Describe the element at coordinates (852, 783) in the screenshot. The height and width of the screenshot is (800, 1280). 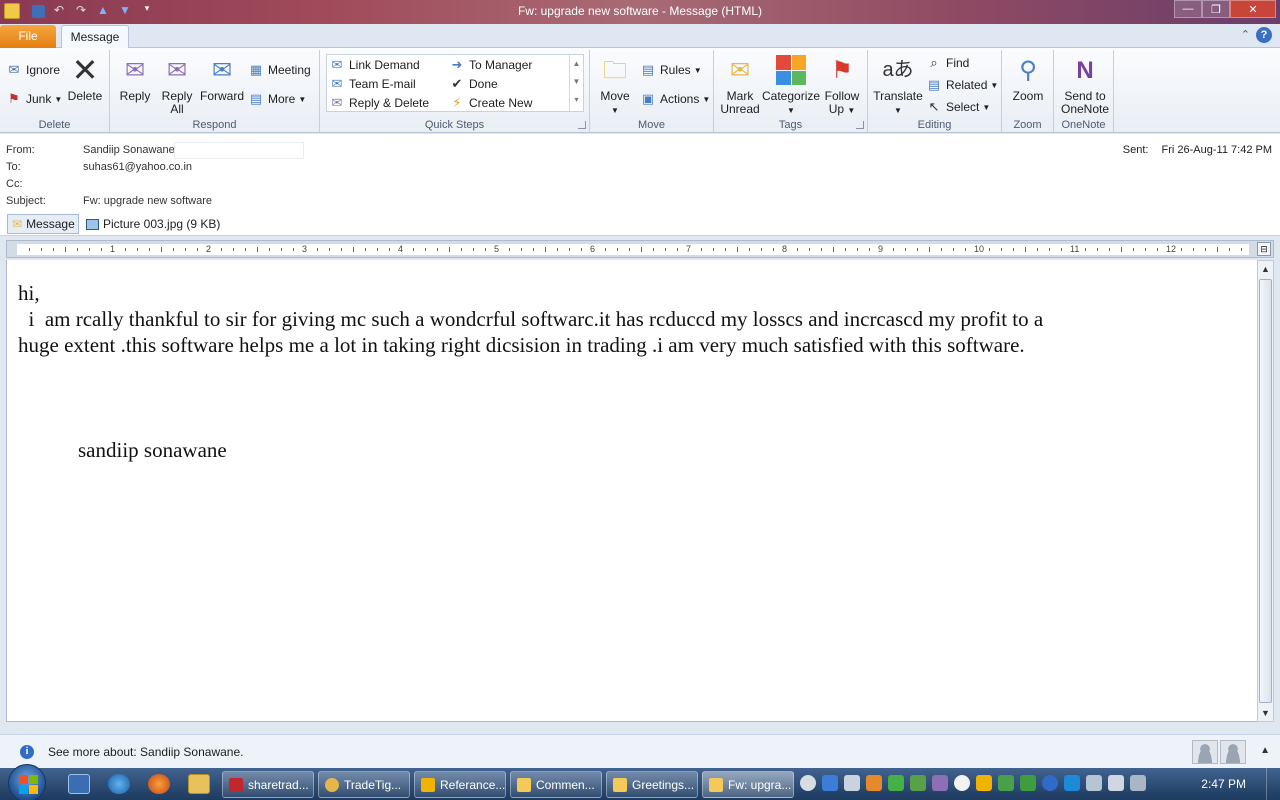
I see `volume-icon` at that location.